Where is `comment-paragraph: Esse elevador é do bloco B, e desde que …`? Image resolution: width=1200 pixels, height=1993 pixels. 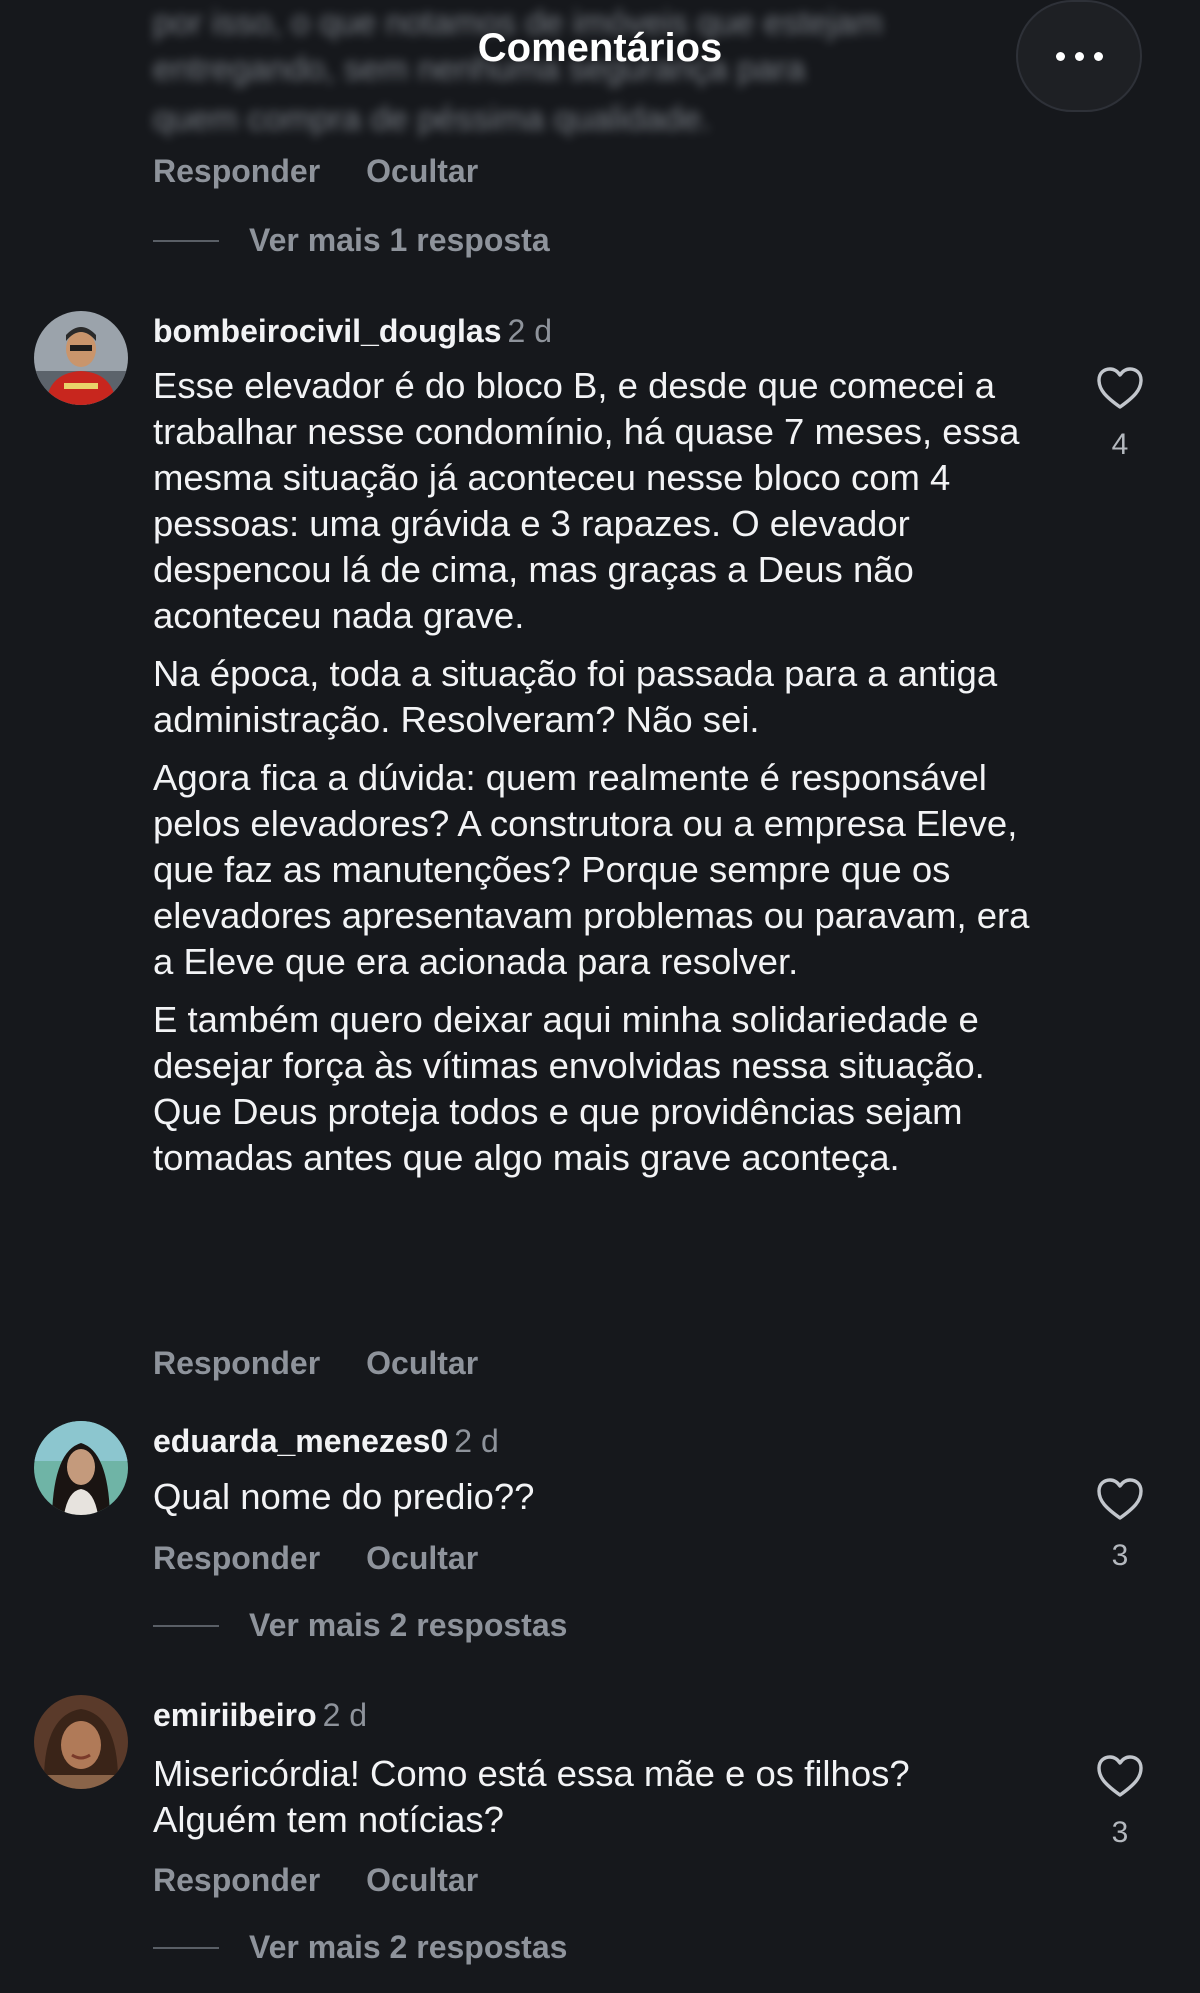
comment-paragraph: Esse elevador é do bloco B, e desde que … is located at coordinates (586, 500).